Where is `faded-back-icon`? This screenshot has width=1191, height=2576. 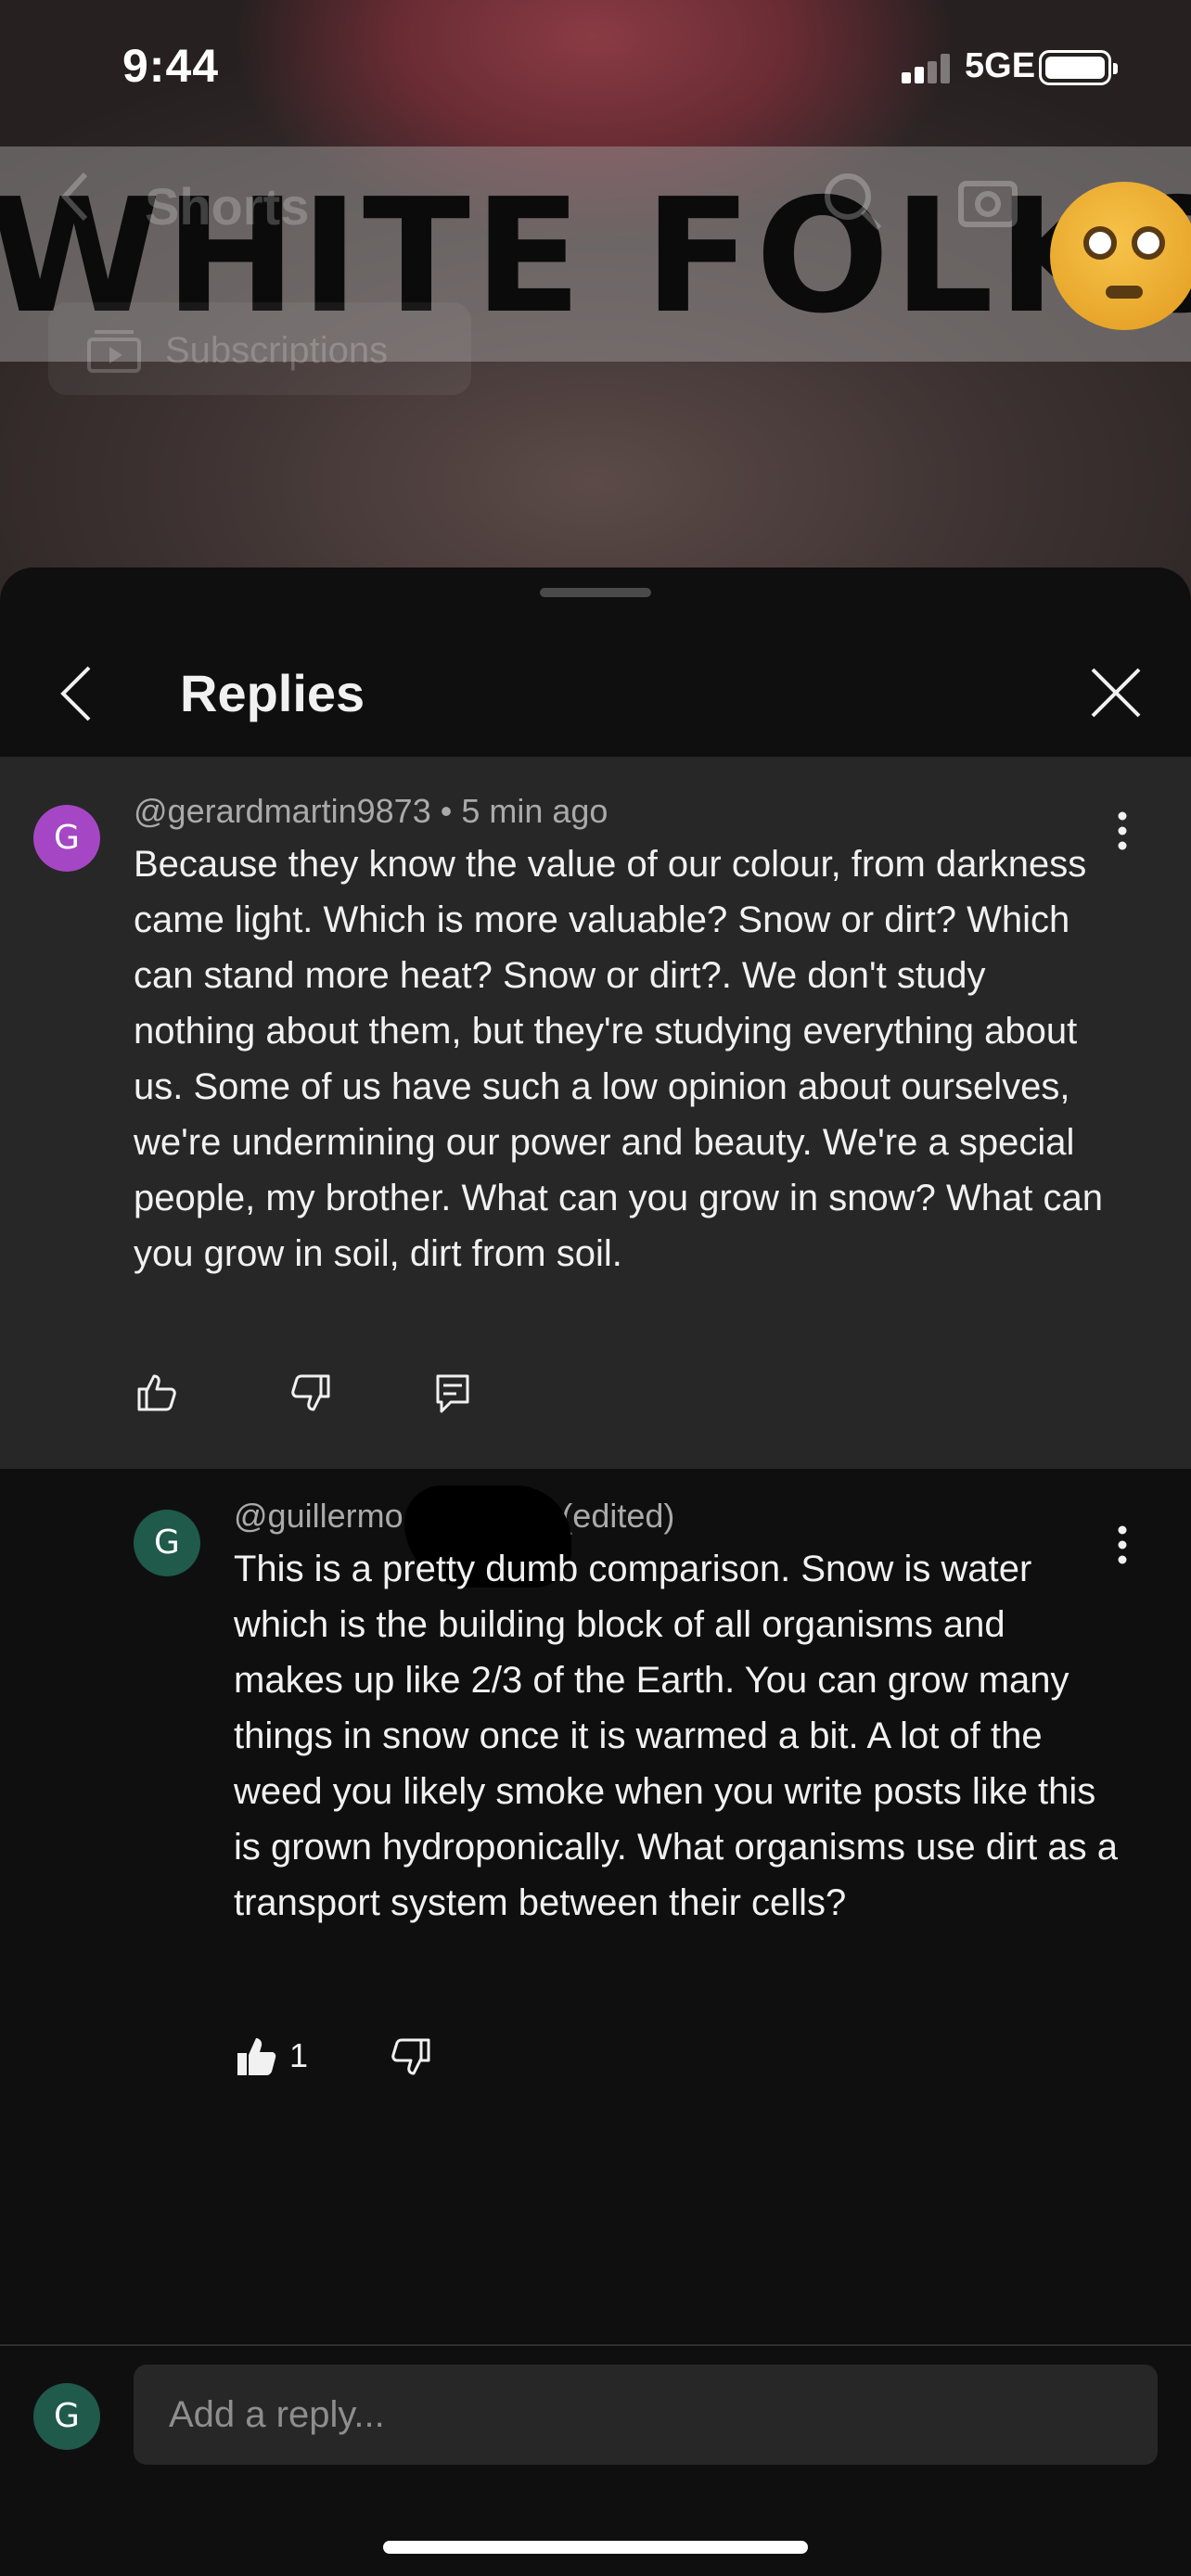 faded-back-icon is located at coordinates (74, 197).